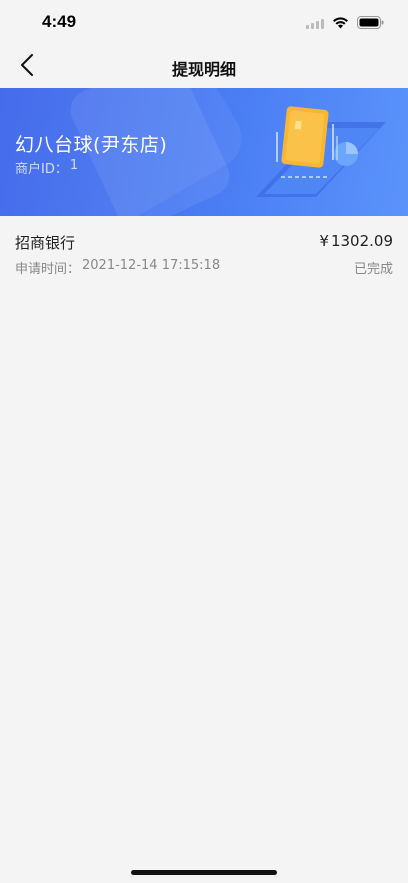 The image size is (408, 883). I want to click on merchant-id: 商户ID： 1, so click(46, 167).